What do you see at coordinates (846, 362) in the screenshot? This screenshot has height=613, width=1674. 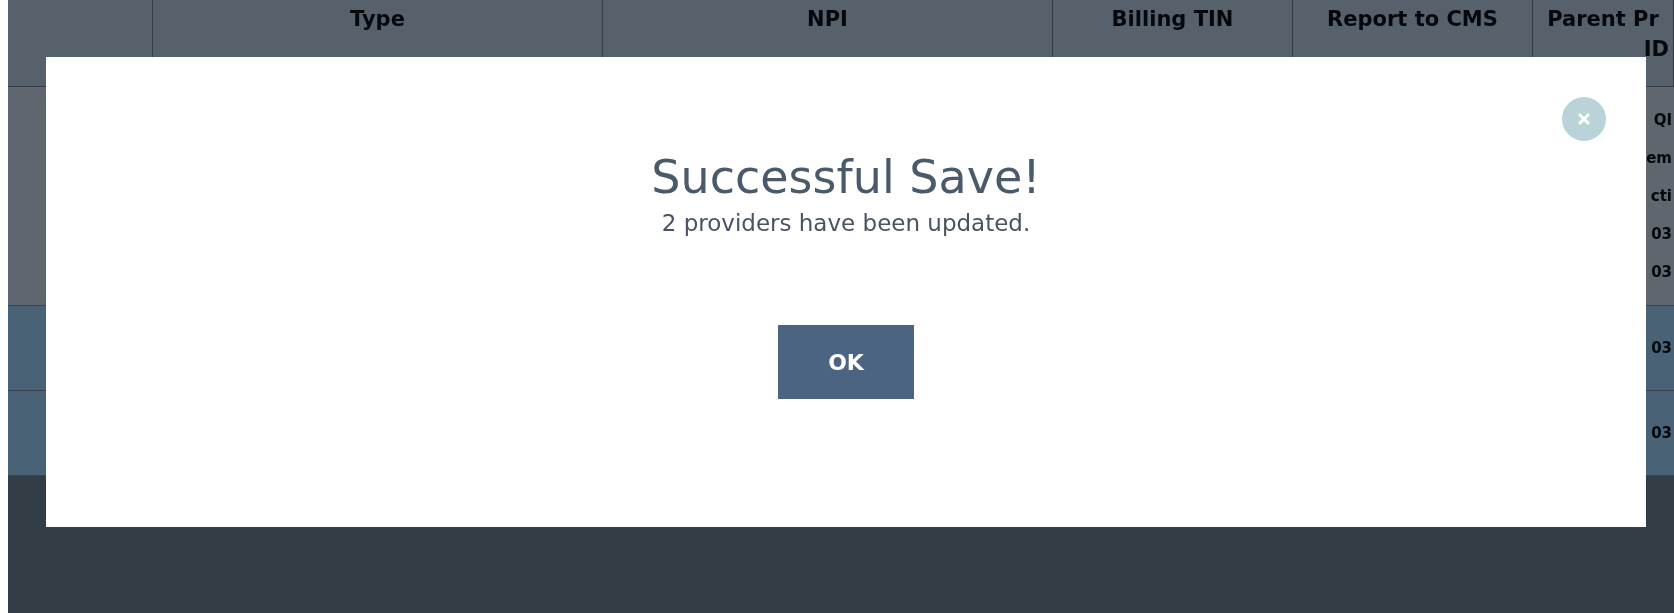 I see `ok-button: OK` at bounding box center [846, 362].